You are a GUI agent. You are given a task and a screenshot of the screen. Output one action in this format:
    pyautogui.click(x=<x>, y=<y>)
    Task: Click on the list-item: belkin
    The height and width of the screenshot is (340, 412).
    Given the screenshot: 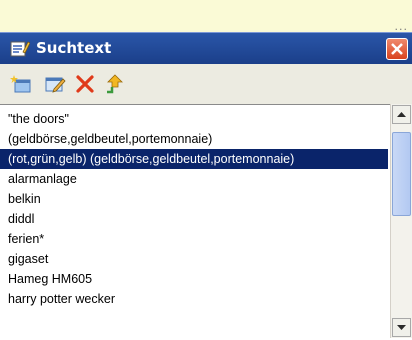 What is the action you would take?
    pyautogui.click(x=194, y=199)
    